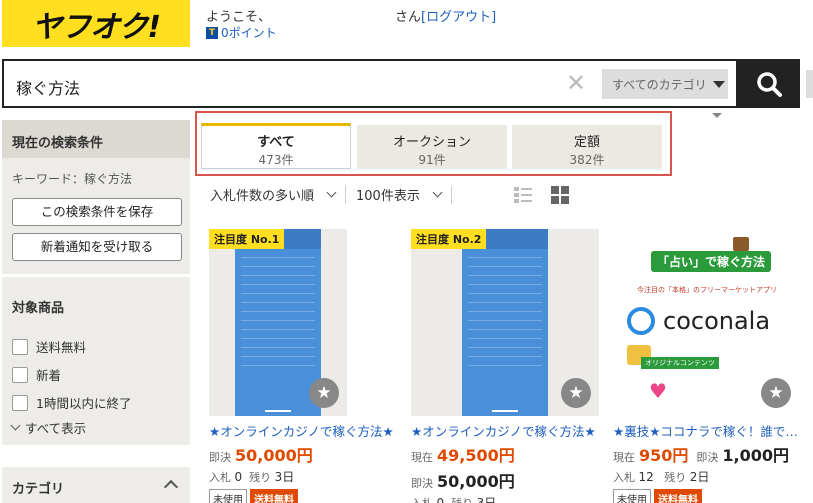 Image resolution: width=813 pixels, height=503 pixels. I want to click on buyout-row: 即決 50,000円, so click(506, 480).